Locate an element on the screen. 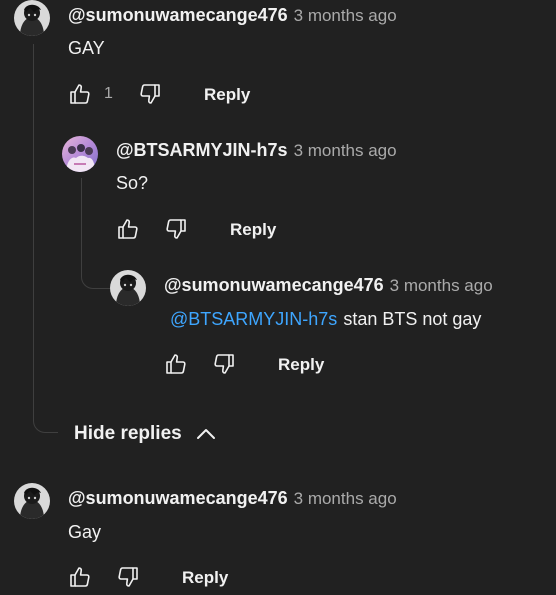 The width and height of the screenshot is (556, 595). hide-replies-button: Hide replies is located at coordinates (146, 434).